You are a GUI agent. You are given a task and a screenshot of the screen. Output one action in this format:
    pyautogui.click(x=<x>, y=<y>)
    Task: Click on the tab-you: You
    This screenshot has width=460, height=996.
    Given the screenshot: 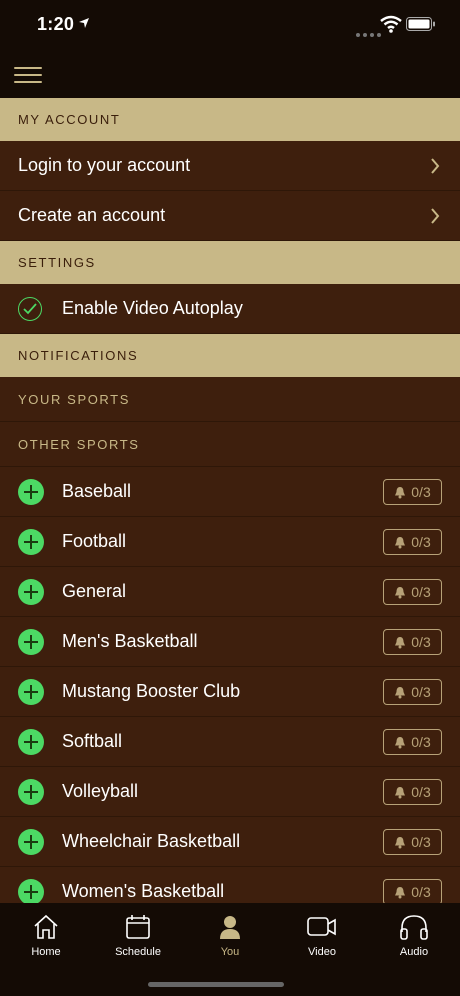 What is the action you would take?
    pyautogui.click(x=230, y=935)
    